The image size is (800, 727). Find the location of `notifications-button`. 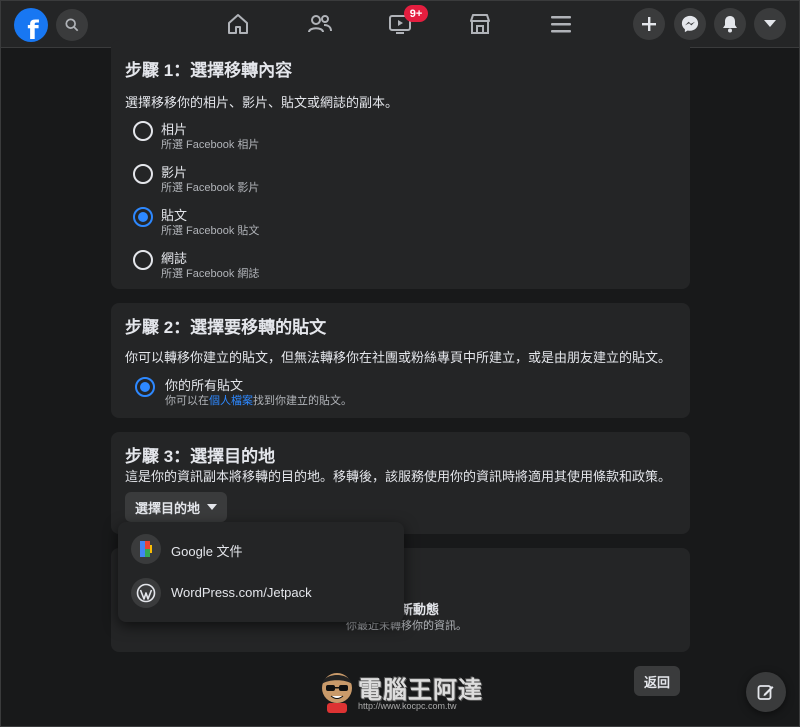

notifications-button is located at coordinates (730, 24).